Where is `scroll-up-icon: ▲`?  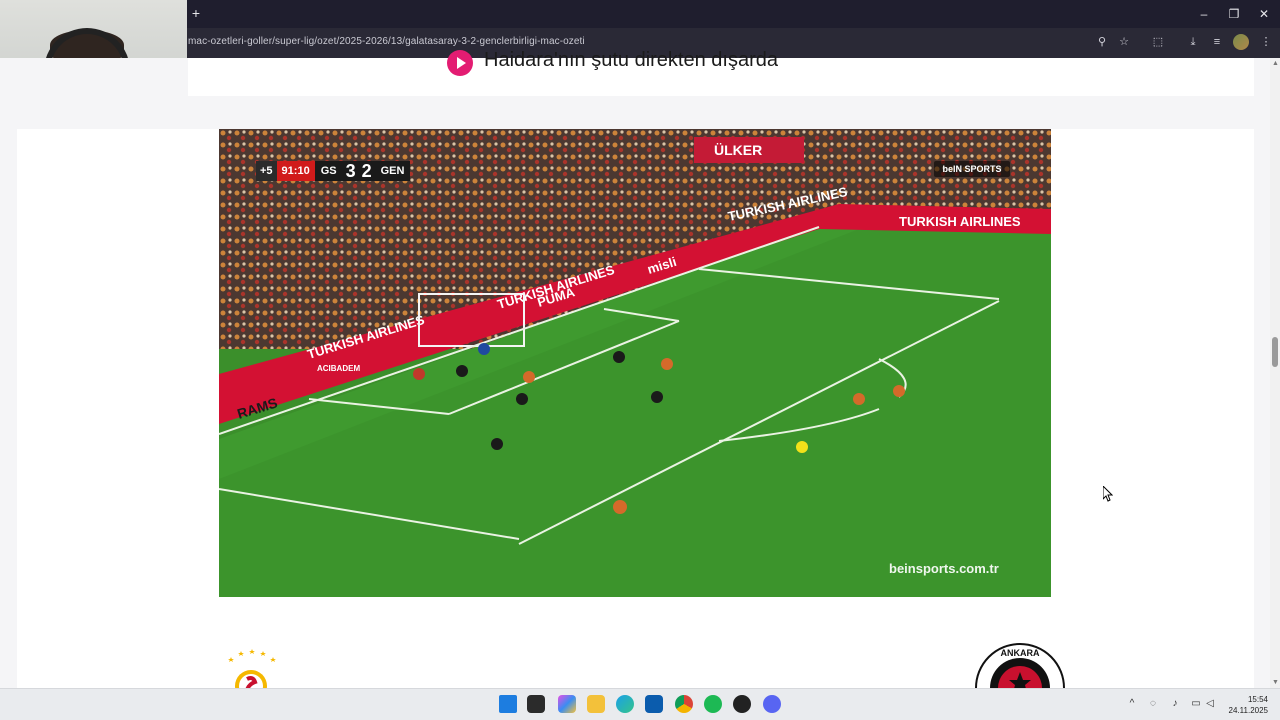 scroll-up-icon: ▲ is located at coordinates (1275, 63).